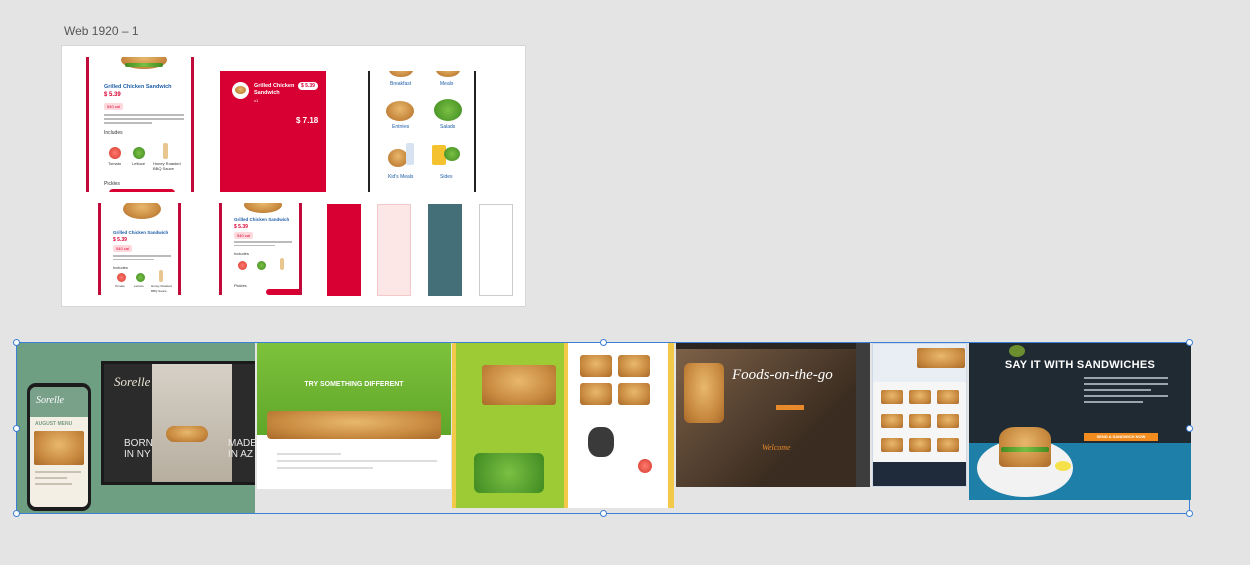 Image resolution: width=1250 pixels, height=565 pixels. Describe the element at coordinates (1025, 449) in the screenshot. I see `sandwich-filling` at that location.